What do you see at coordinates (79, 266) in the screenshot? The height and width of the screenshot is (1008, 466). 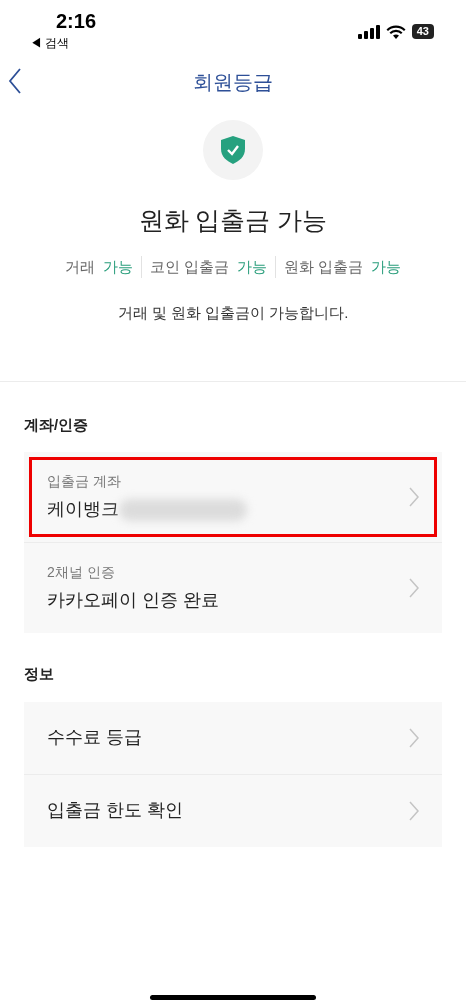 I see `feature-label: 거래` at bounding box center [79, 266].